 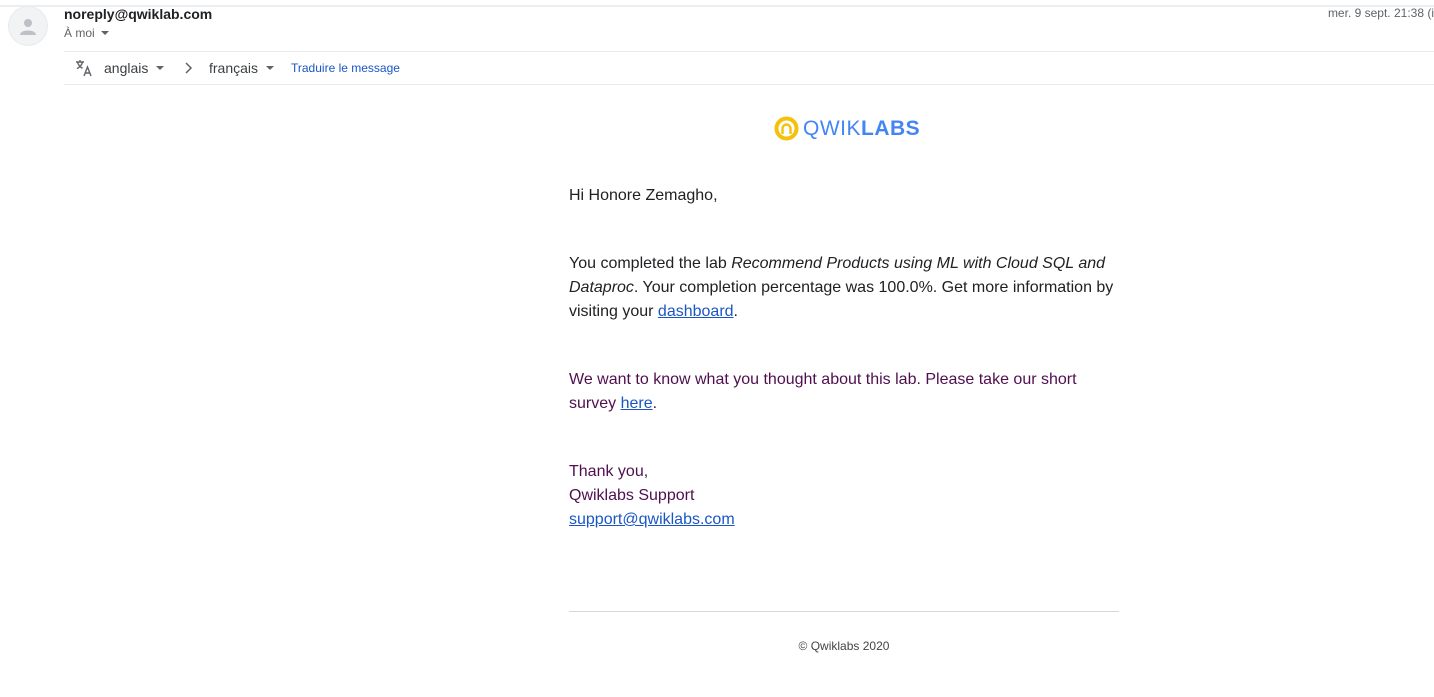 I want to click on completion-prefix: You completed the lab, so click(x=650, y=263).